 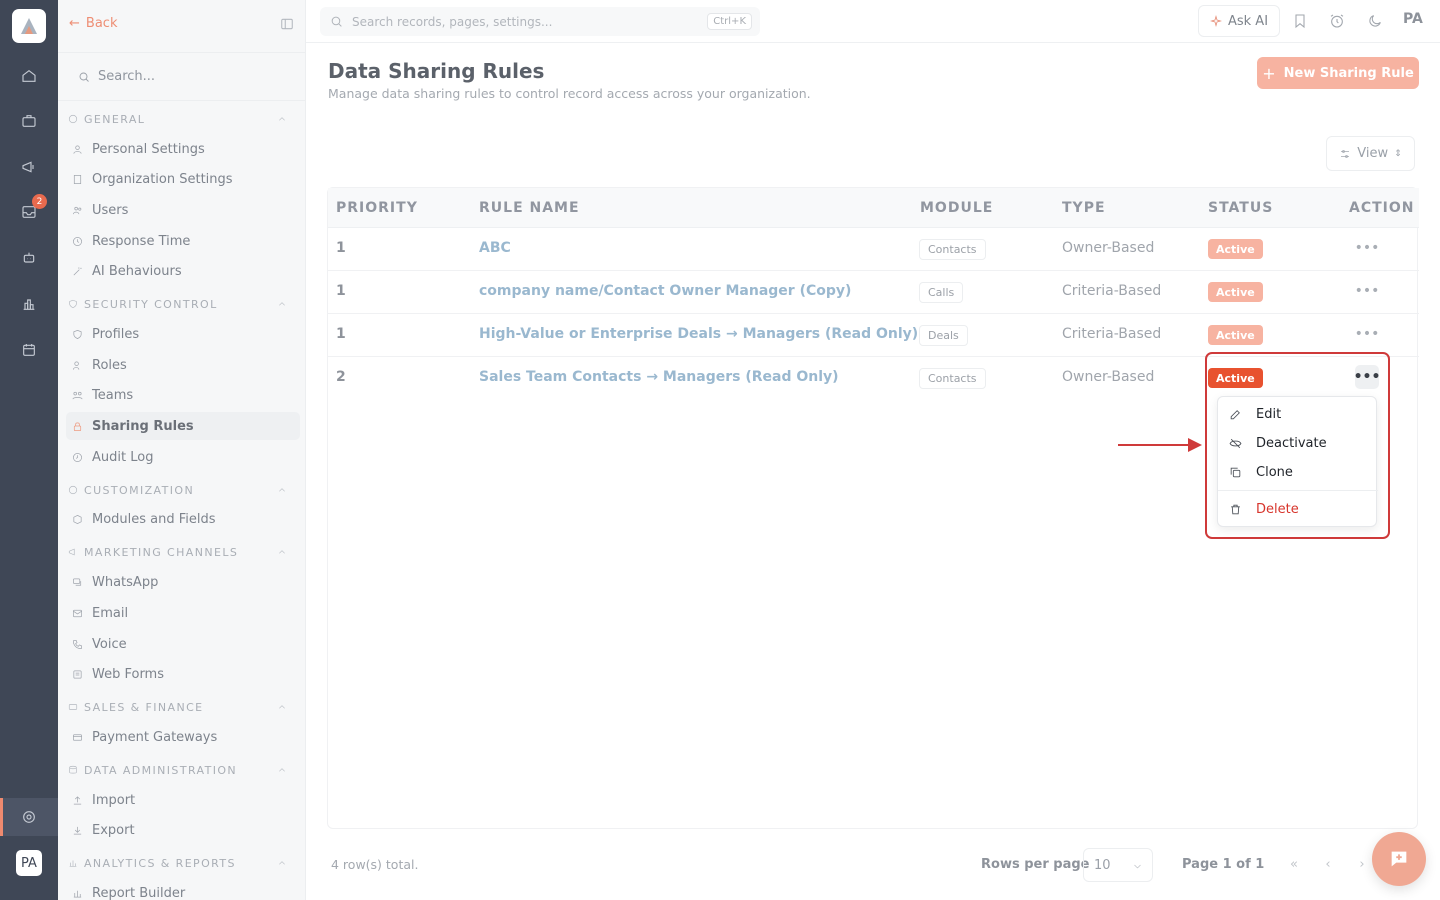 What do you see at coordinates (1294, 864) in the screenshot?
I see `first-page-button: «` at bounding box center [1294, 864].